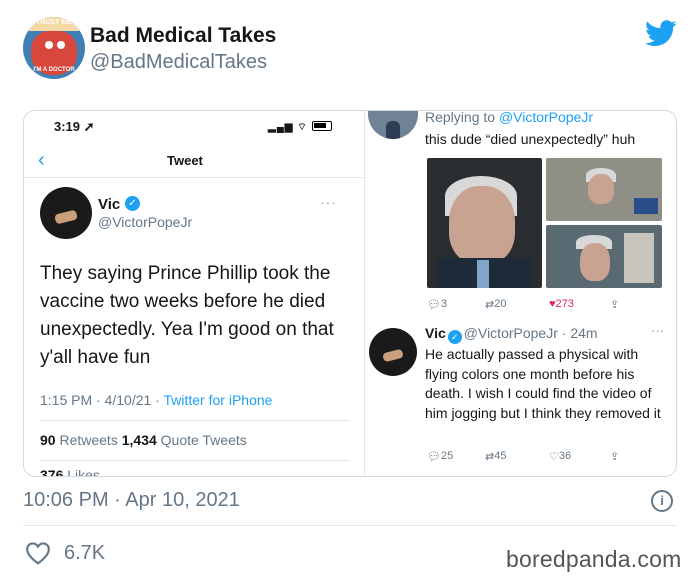 The image size is (700, 582). I want to click on likes-label: Likes, so click(81, 472).